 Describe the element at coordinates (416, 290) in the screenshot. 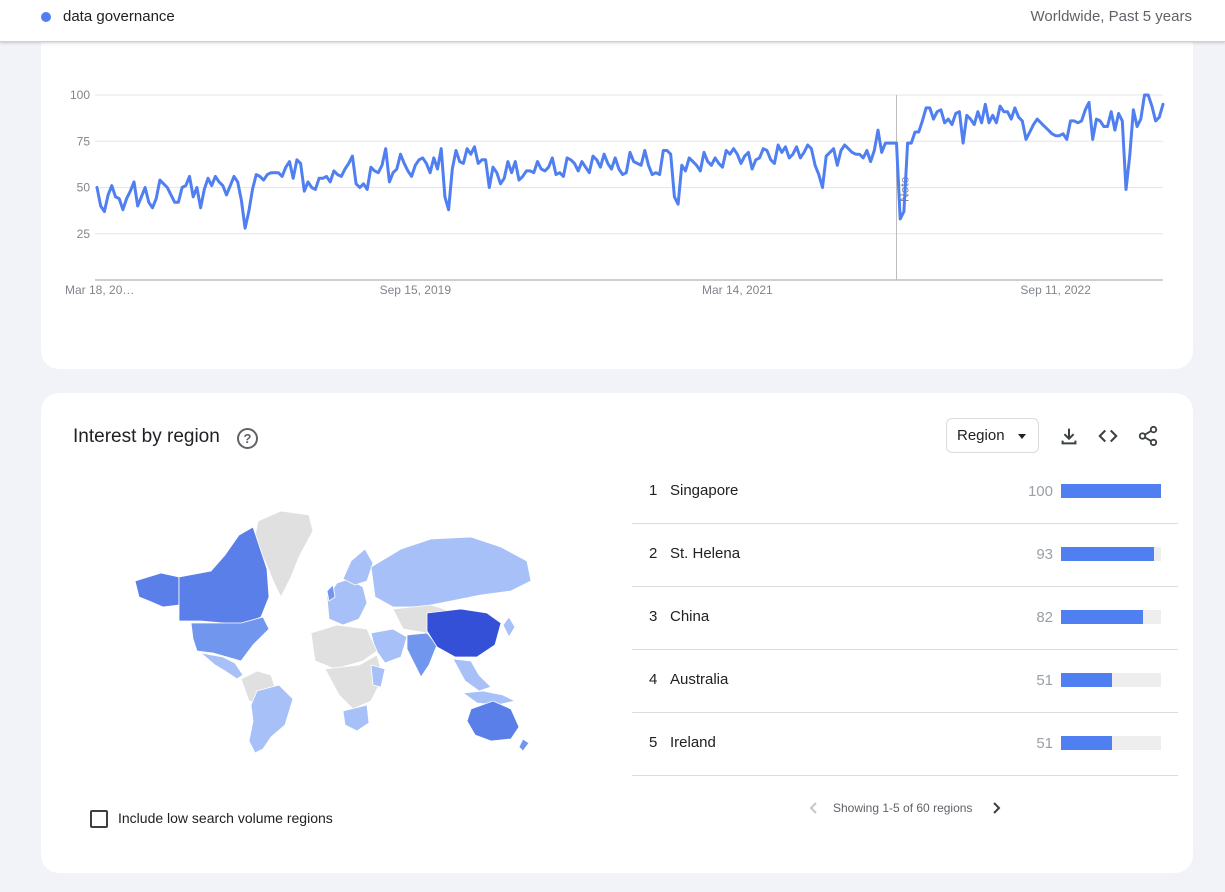

I see `x-tick-label: Sep 15, 2019` at that location.